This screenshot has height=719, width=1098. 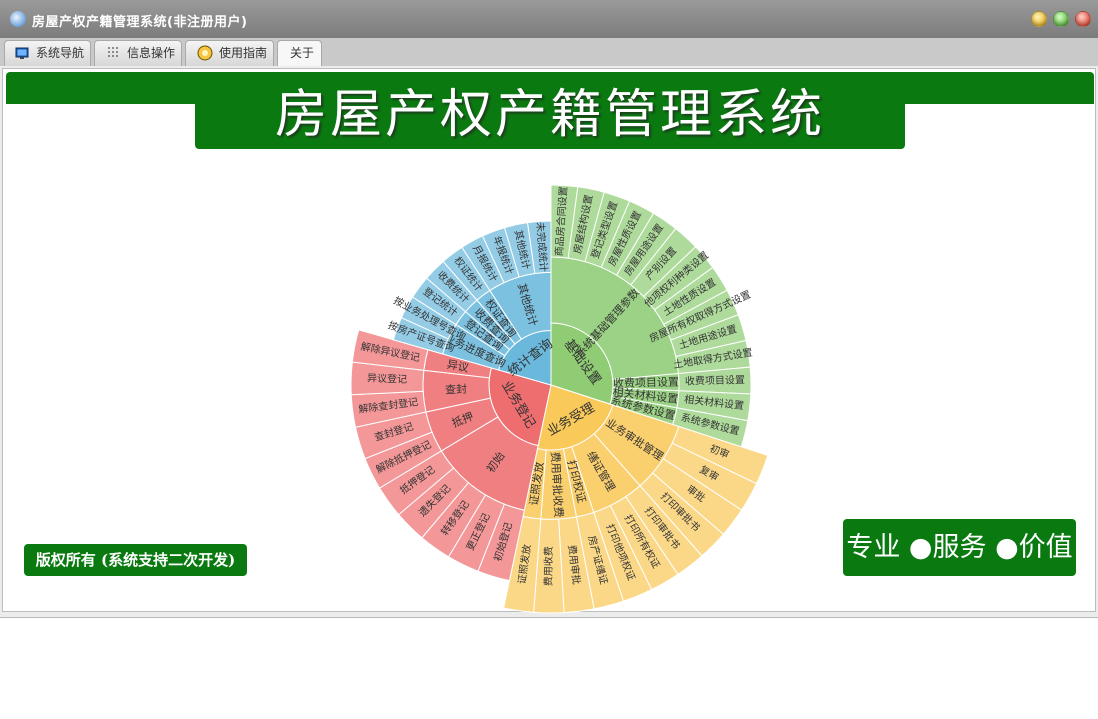 I want to click on motto-badge: 专业 ●服务 ●价值, so click(x=959, y=547).